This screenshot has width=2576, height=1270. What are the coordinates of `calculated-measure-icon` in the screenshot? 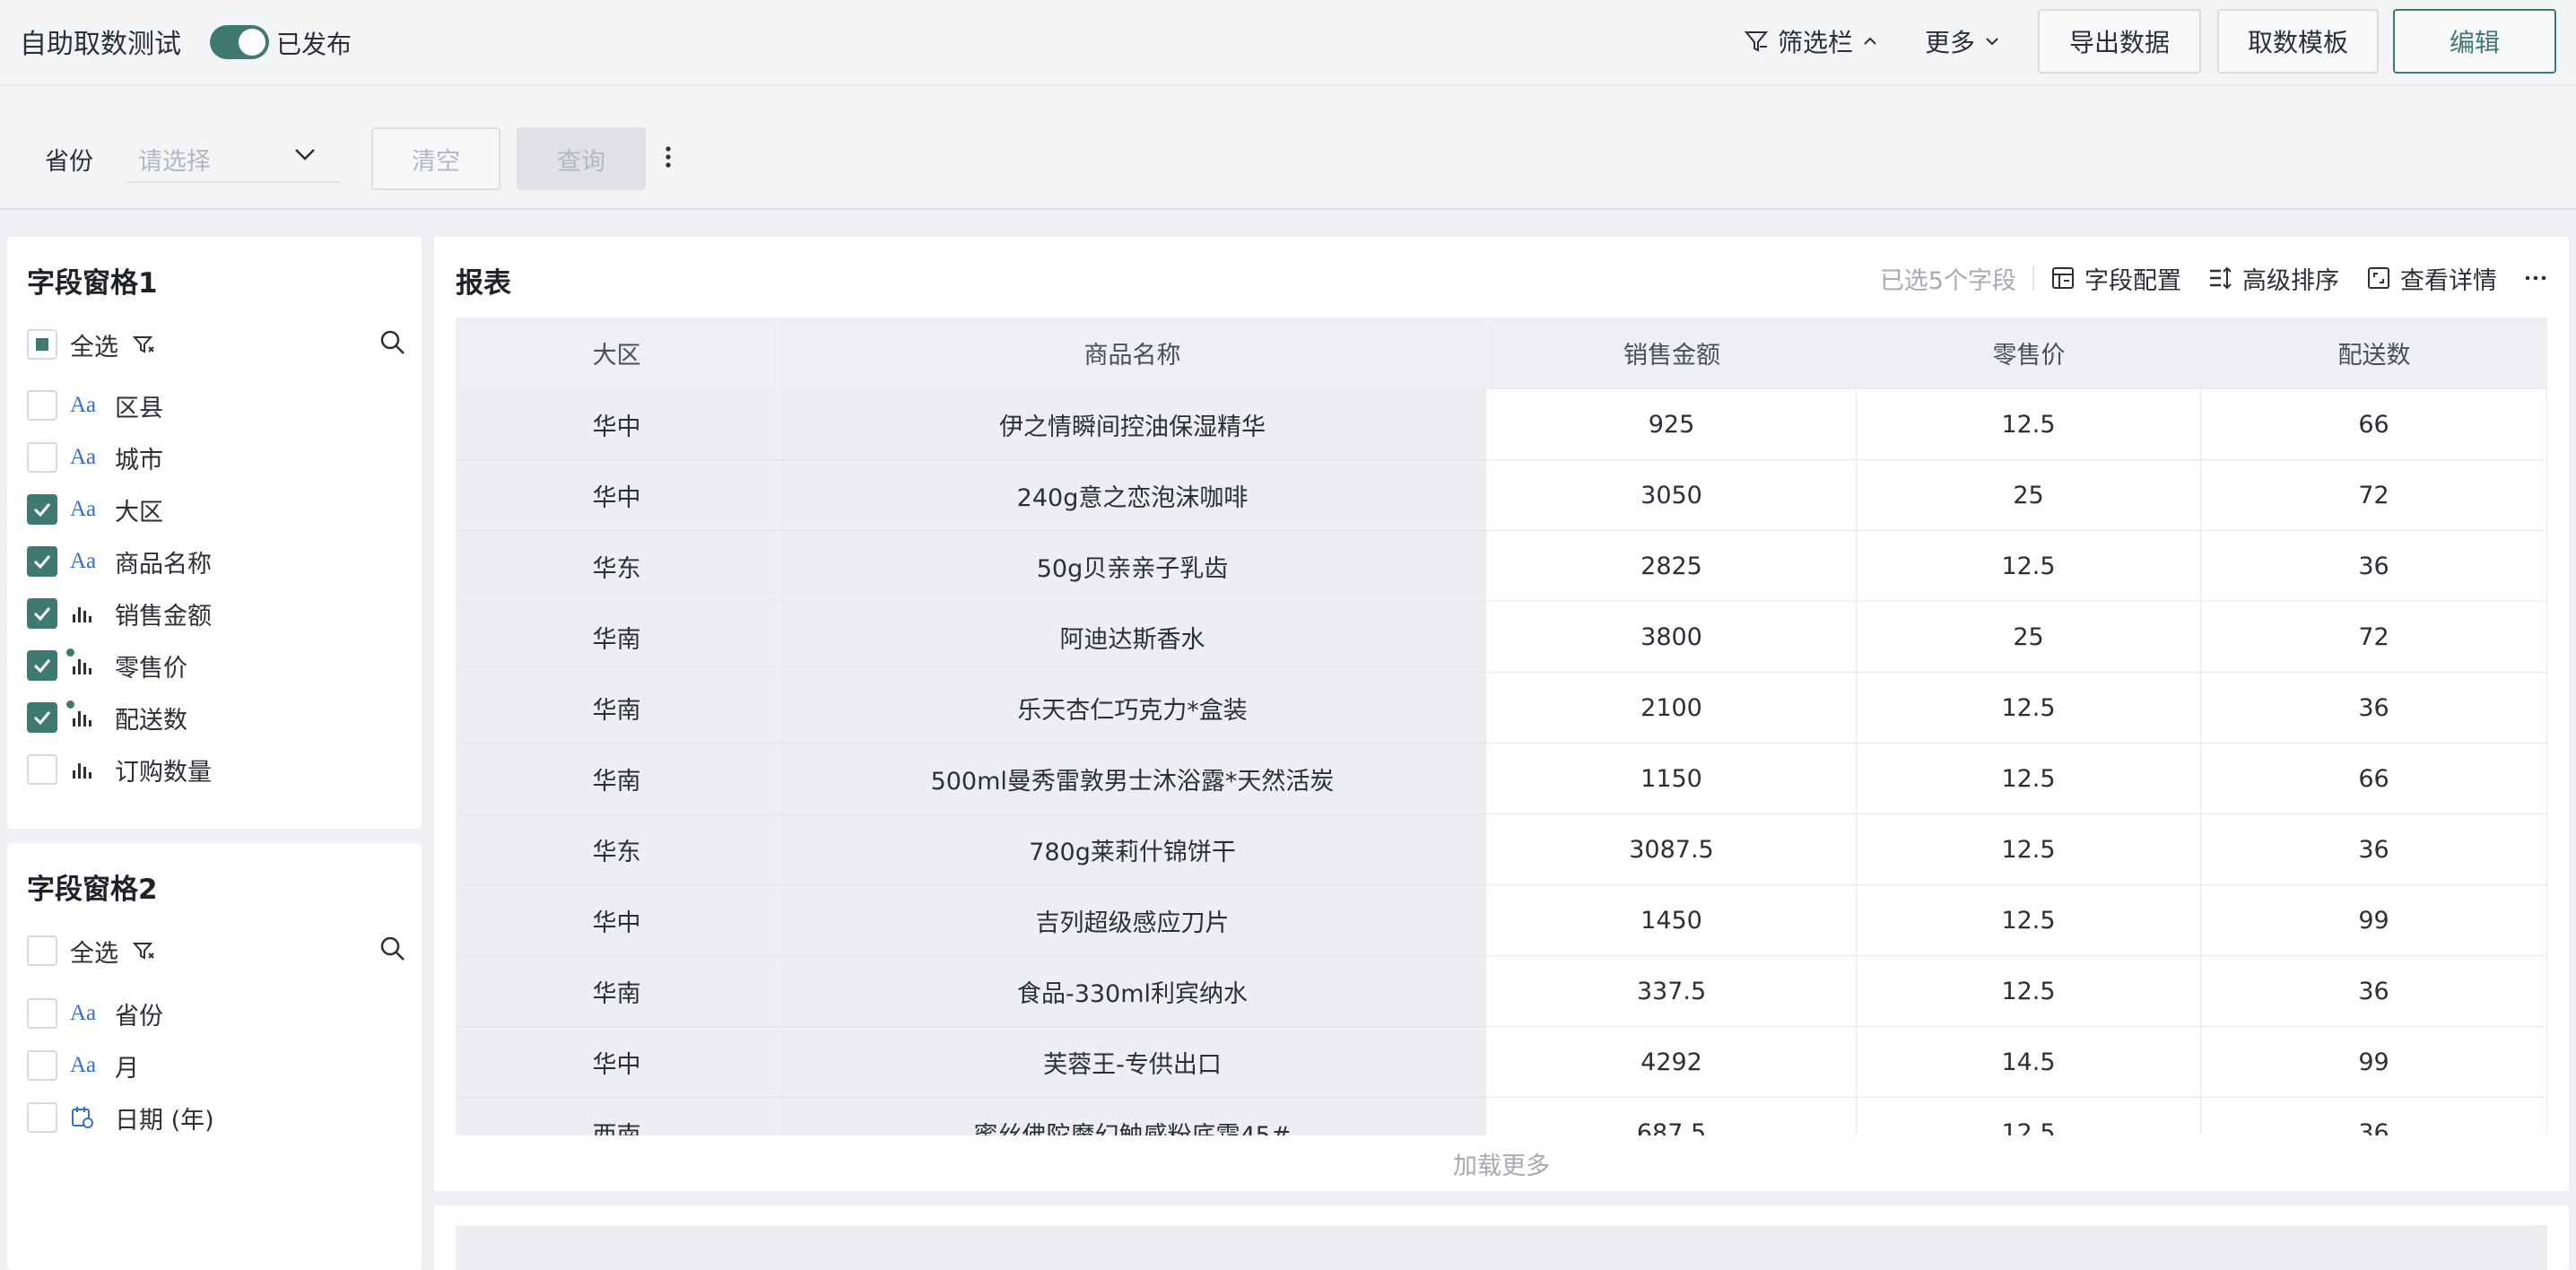 It's located at (90, 662).